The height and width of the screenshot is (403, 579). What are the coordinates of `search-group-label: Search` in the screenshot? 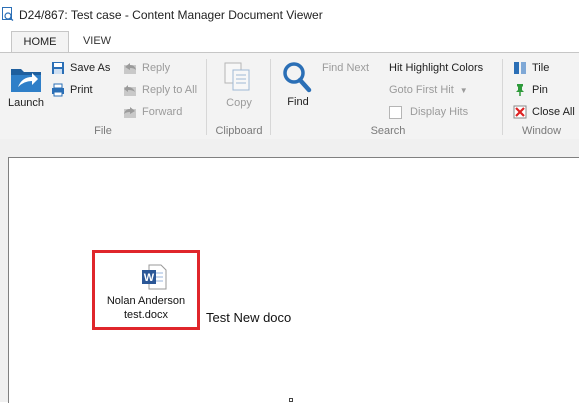 It's located at (388, 131).